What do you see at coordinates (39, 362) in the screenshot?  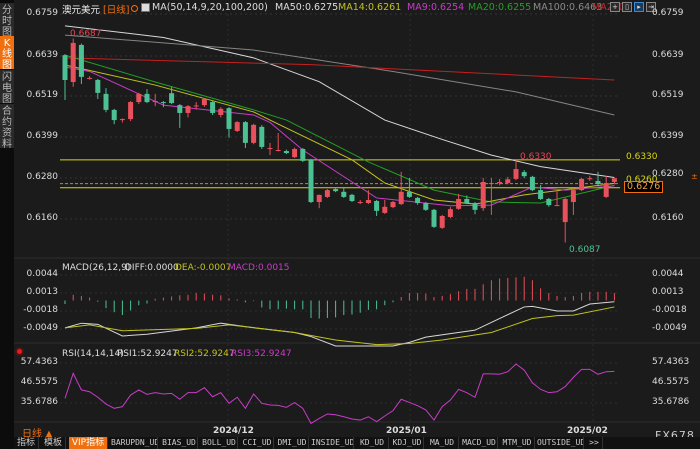 I see `rsi-axis-left-label: 57.4363` at bounding box center [39, 362].